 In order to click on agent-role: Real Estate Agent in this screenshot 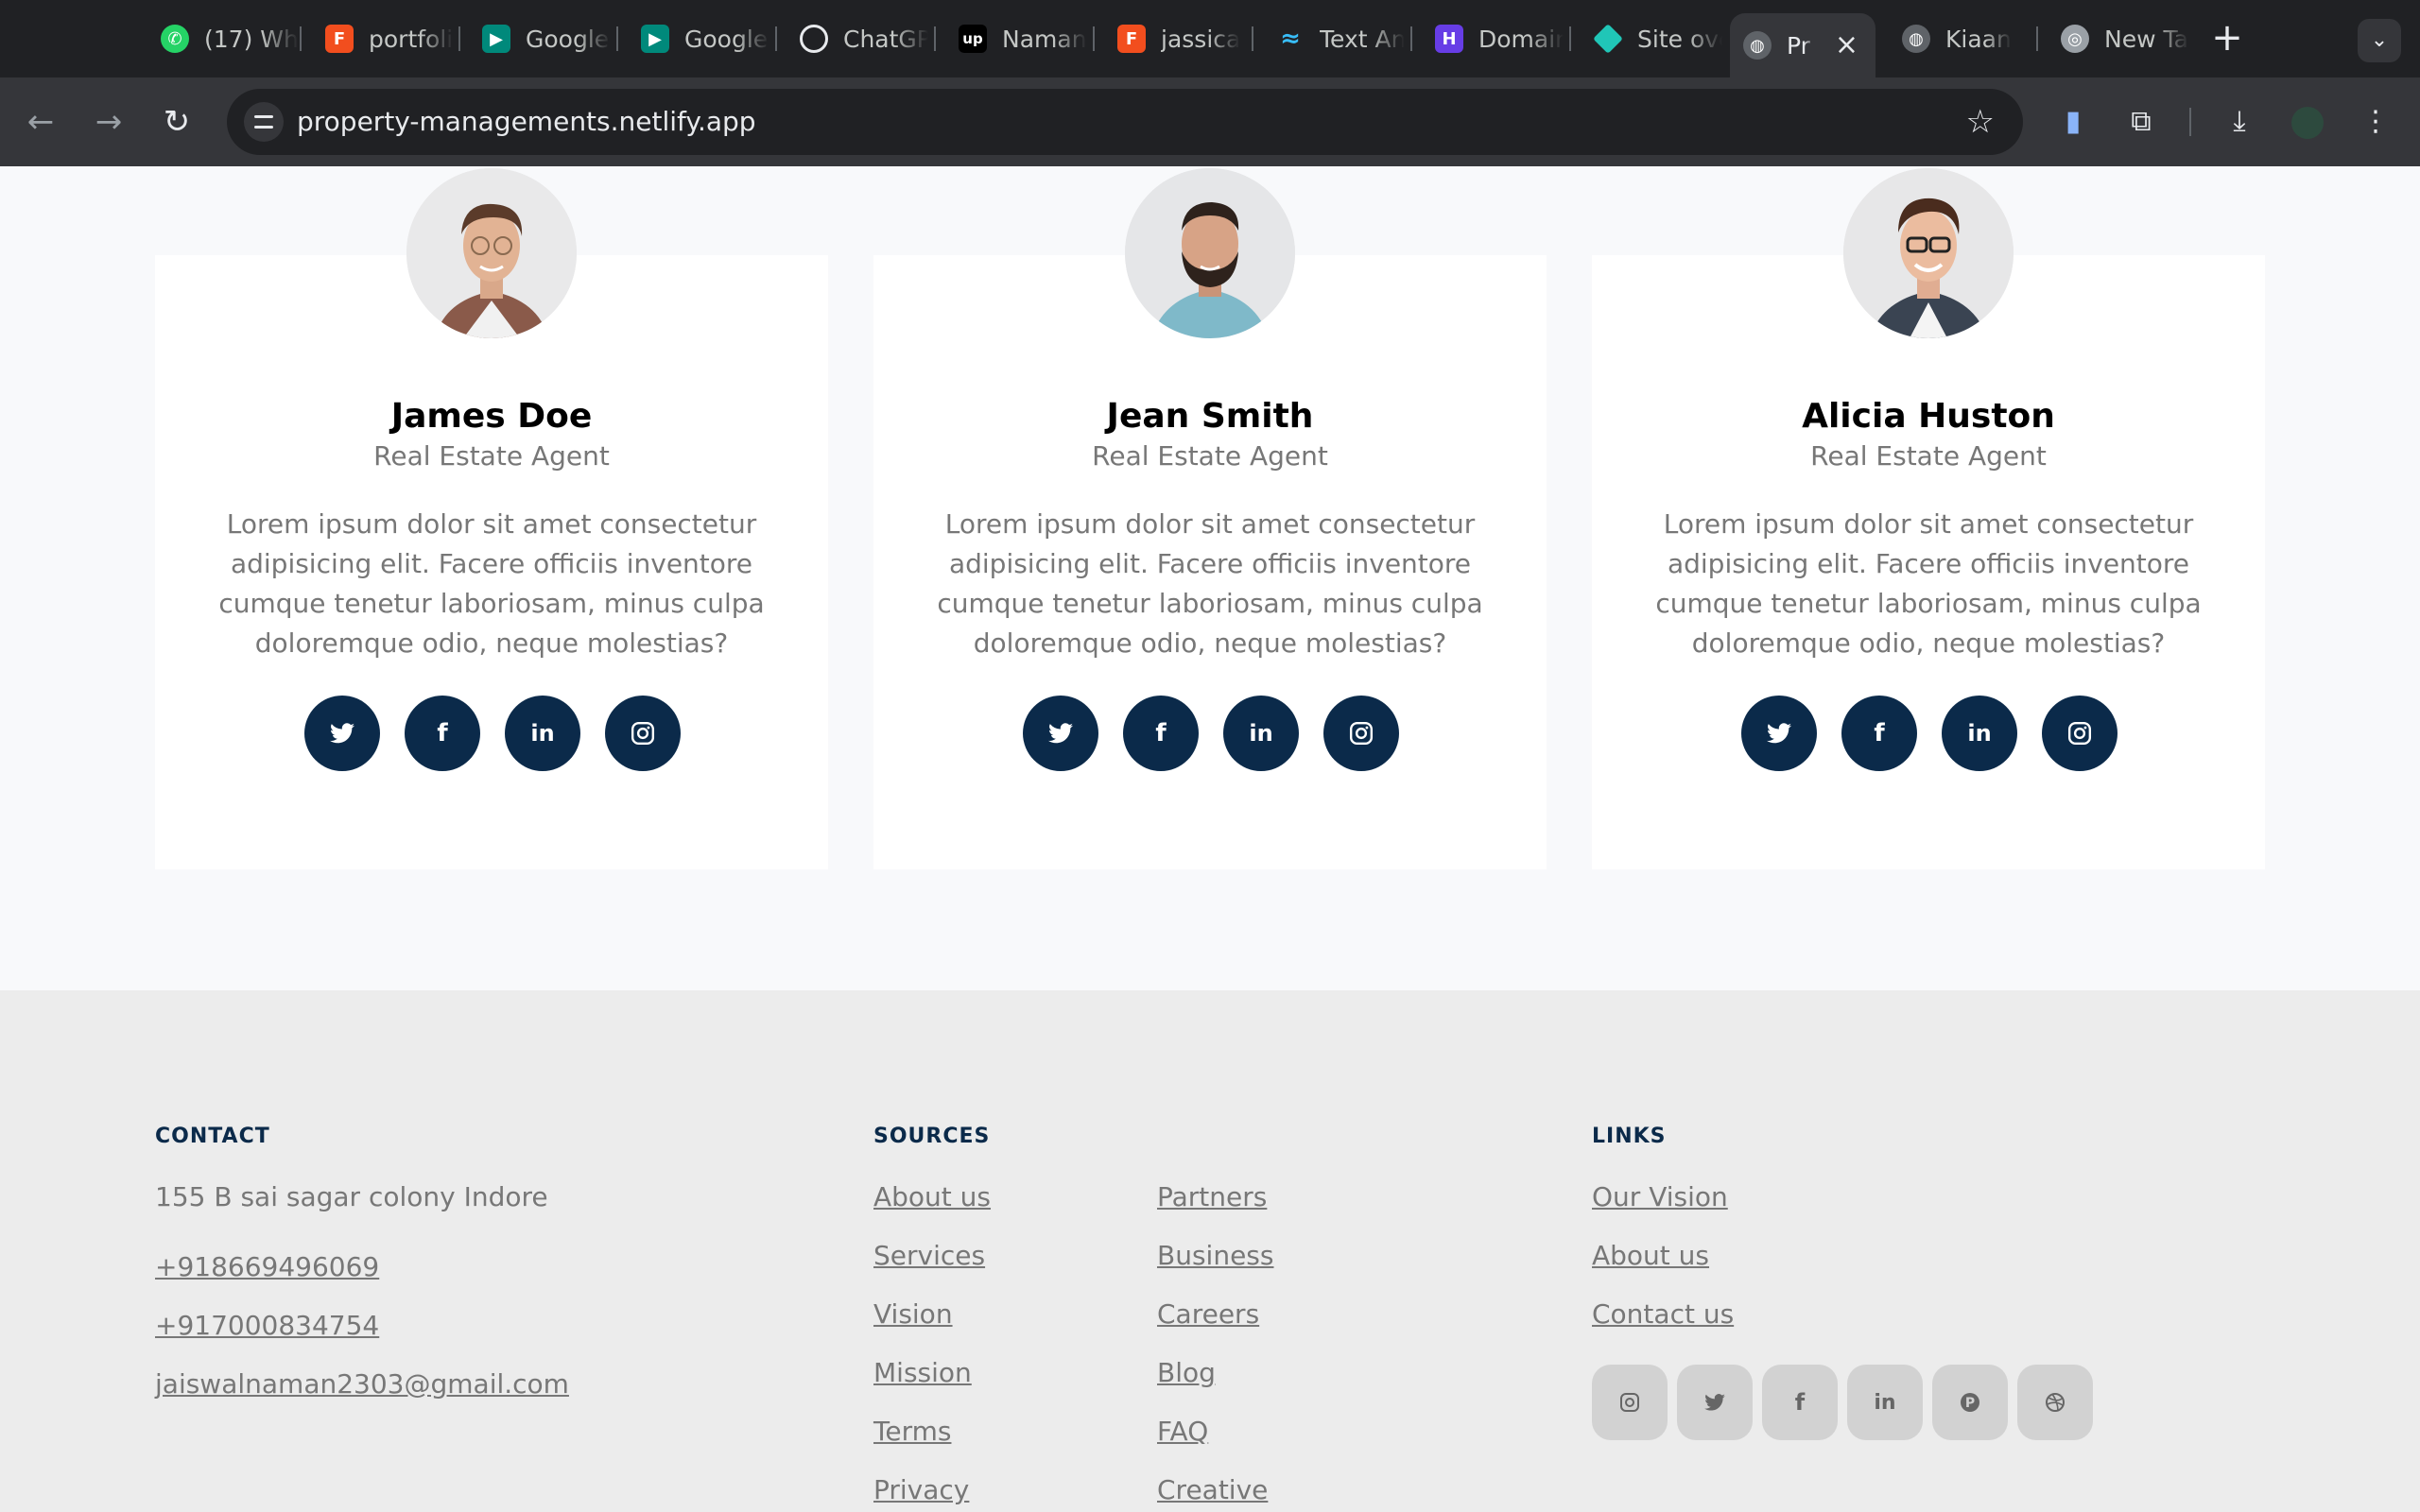, I will do `click(1929, 456)`.